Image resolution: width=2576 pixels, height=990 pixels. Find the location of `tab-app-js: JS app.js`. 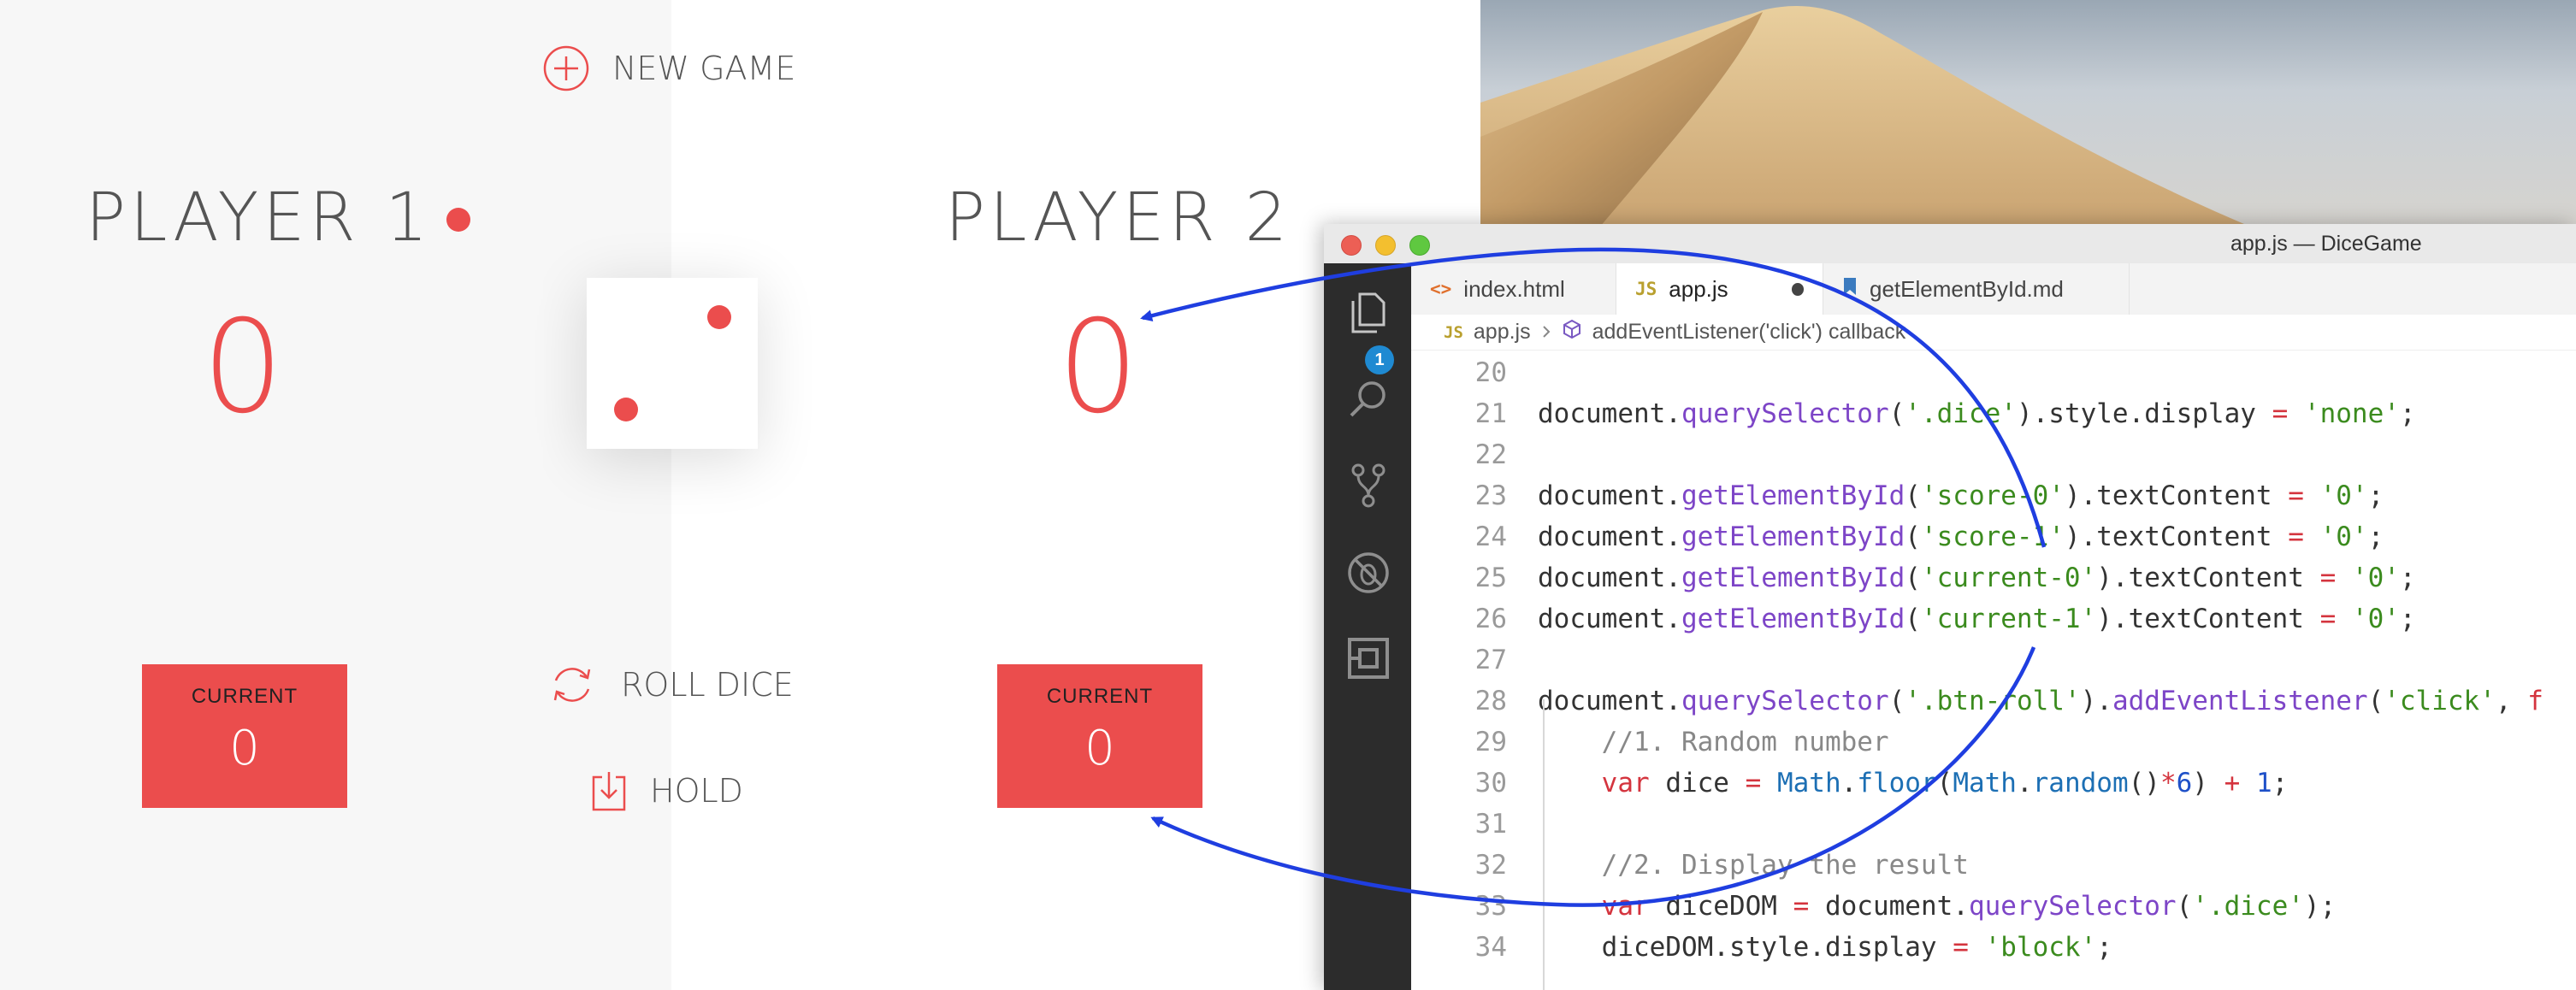

tab-app-js: JS app.js is located at coordinates (1719, 289).